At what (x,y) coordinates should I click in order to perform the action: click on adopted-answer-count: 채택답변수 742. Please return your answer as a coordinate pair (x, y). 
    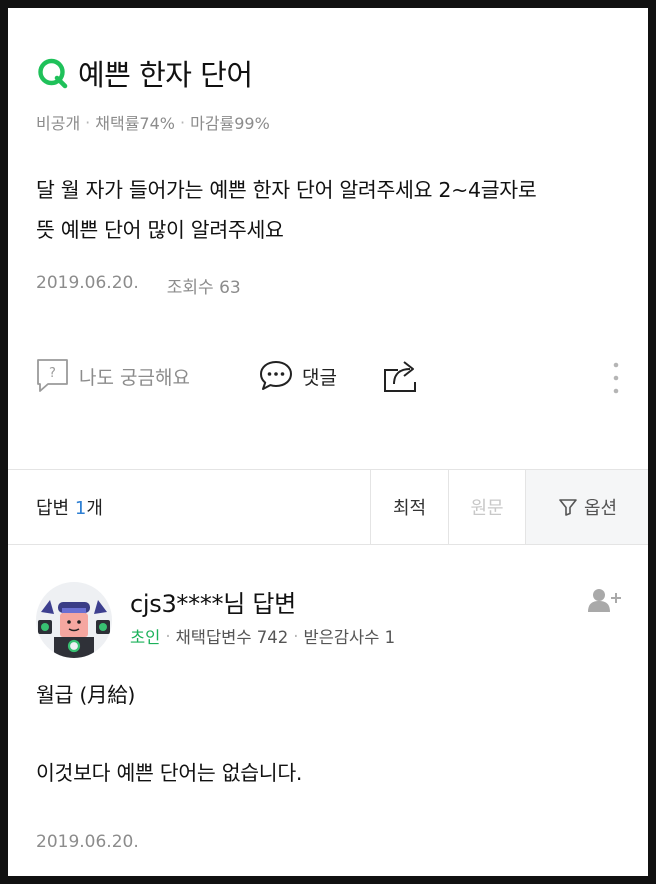
    Looking at the image, I should click on (232, 637).